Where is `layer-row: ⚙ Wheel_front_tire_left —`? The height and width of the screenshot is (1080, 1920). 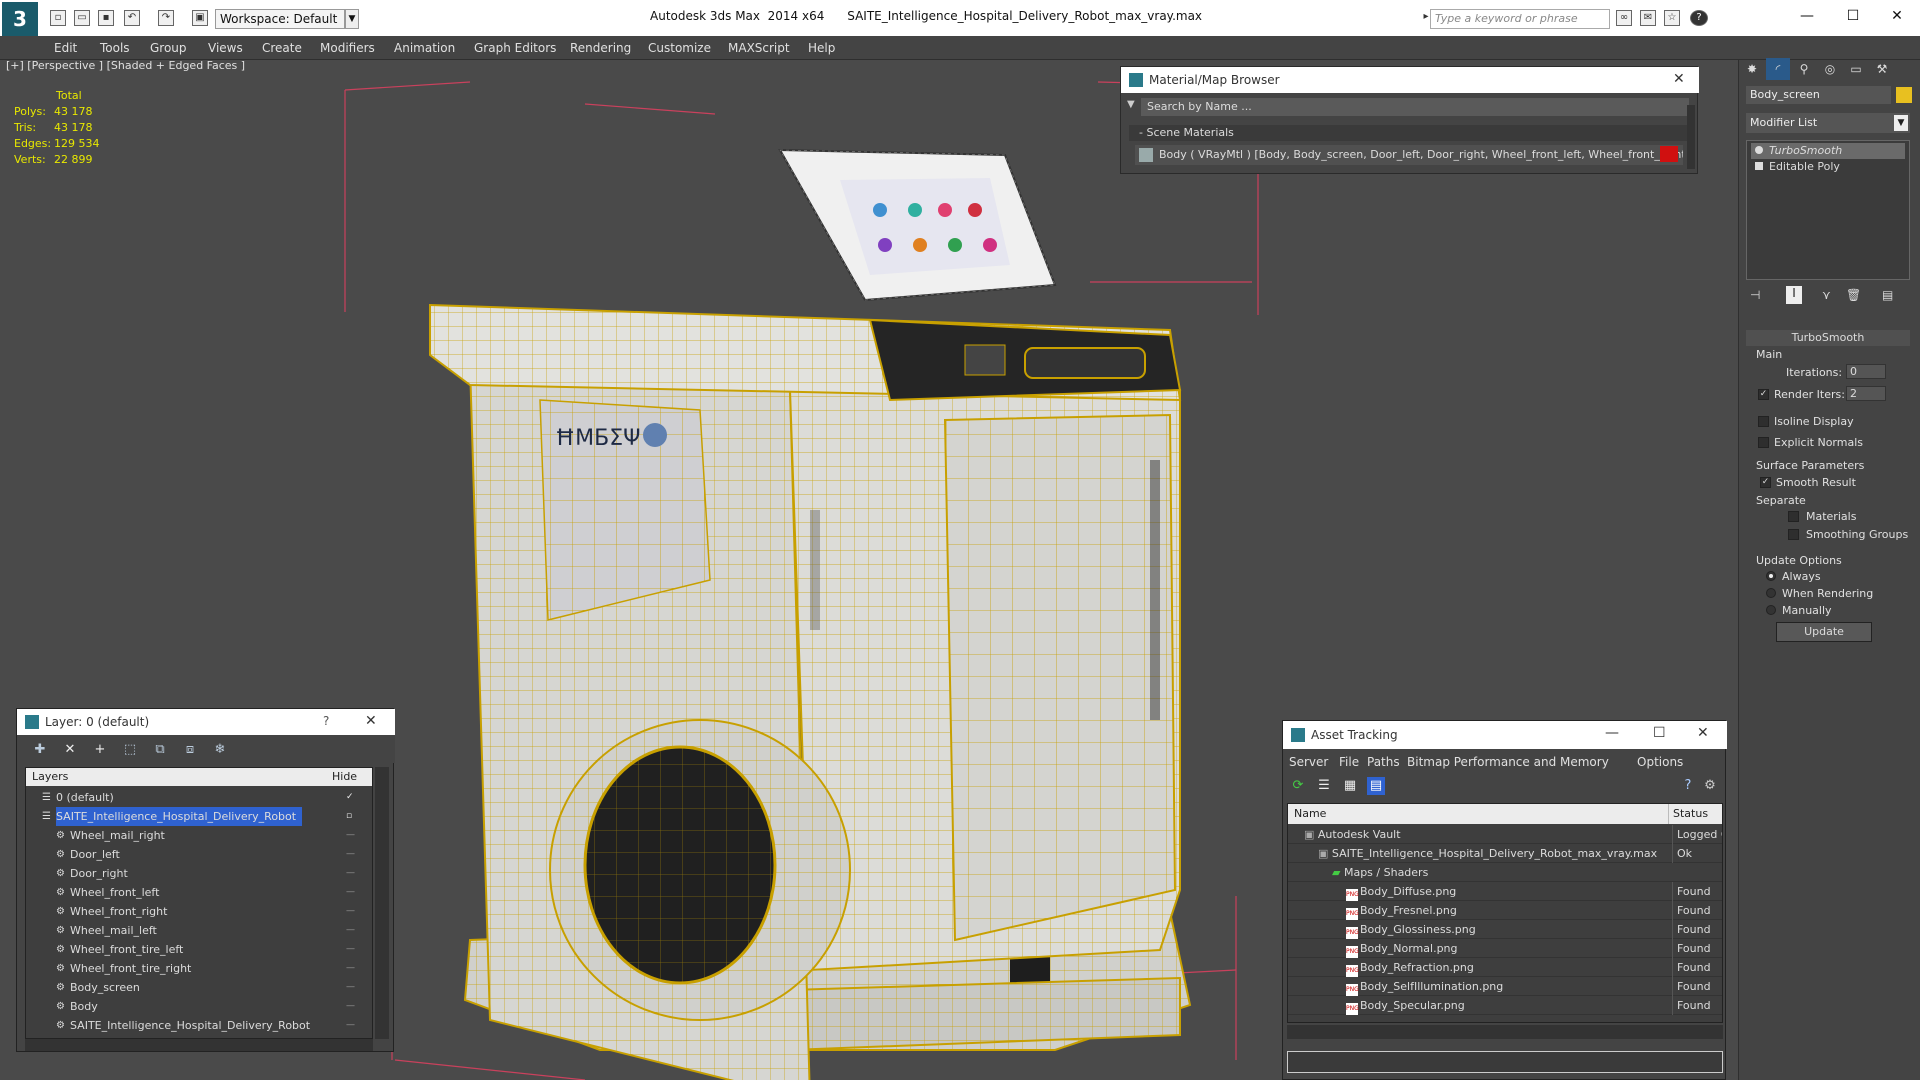 layer-row: ⚙ Wheel_front_tire_left — is located at coordinates (194, 949).